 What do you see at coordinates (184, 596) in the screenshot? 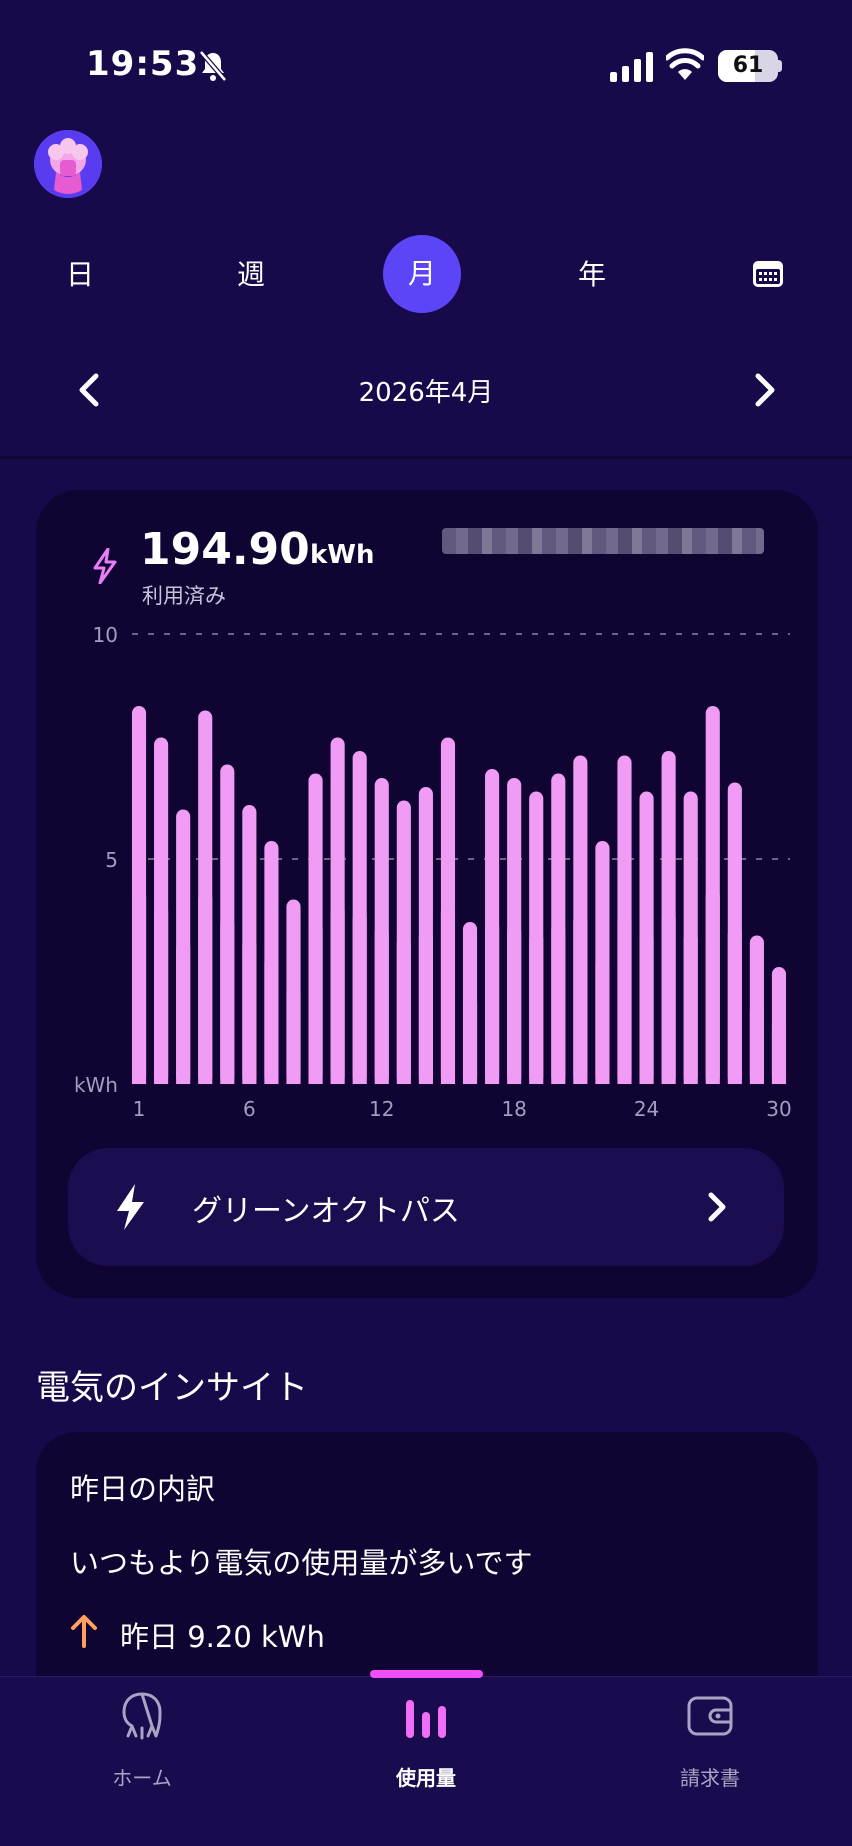
I see `usage-caption: 利用済み` at bounding box center [184, 596].